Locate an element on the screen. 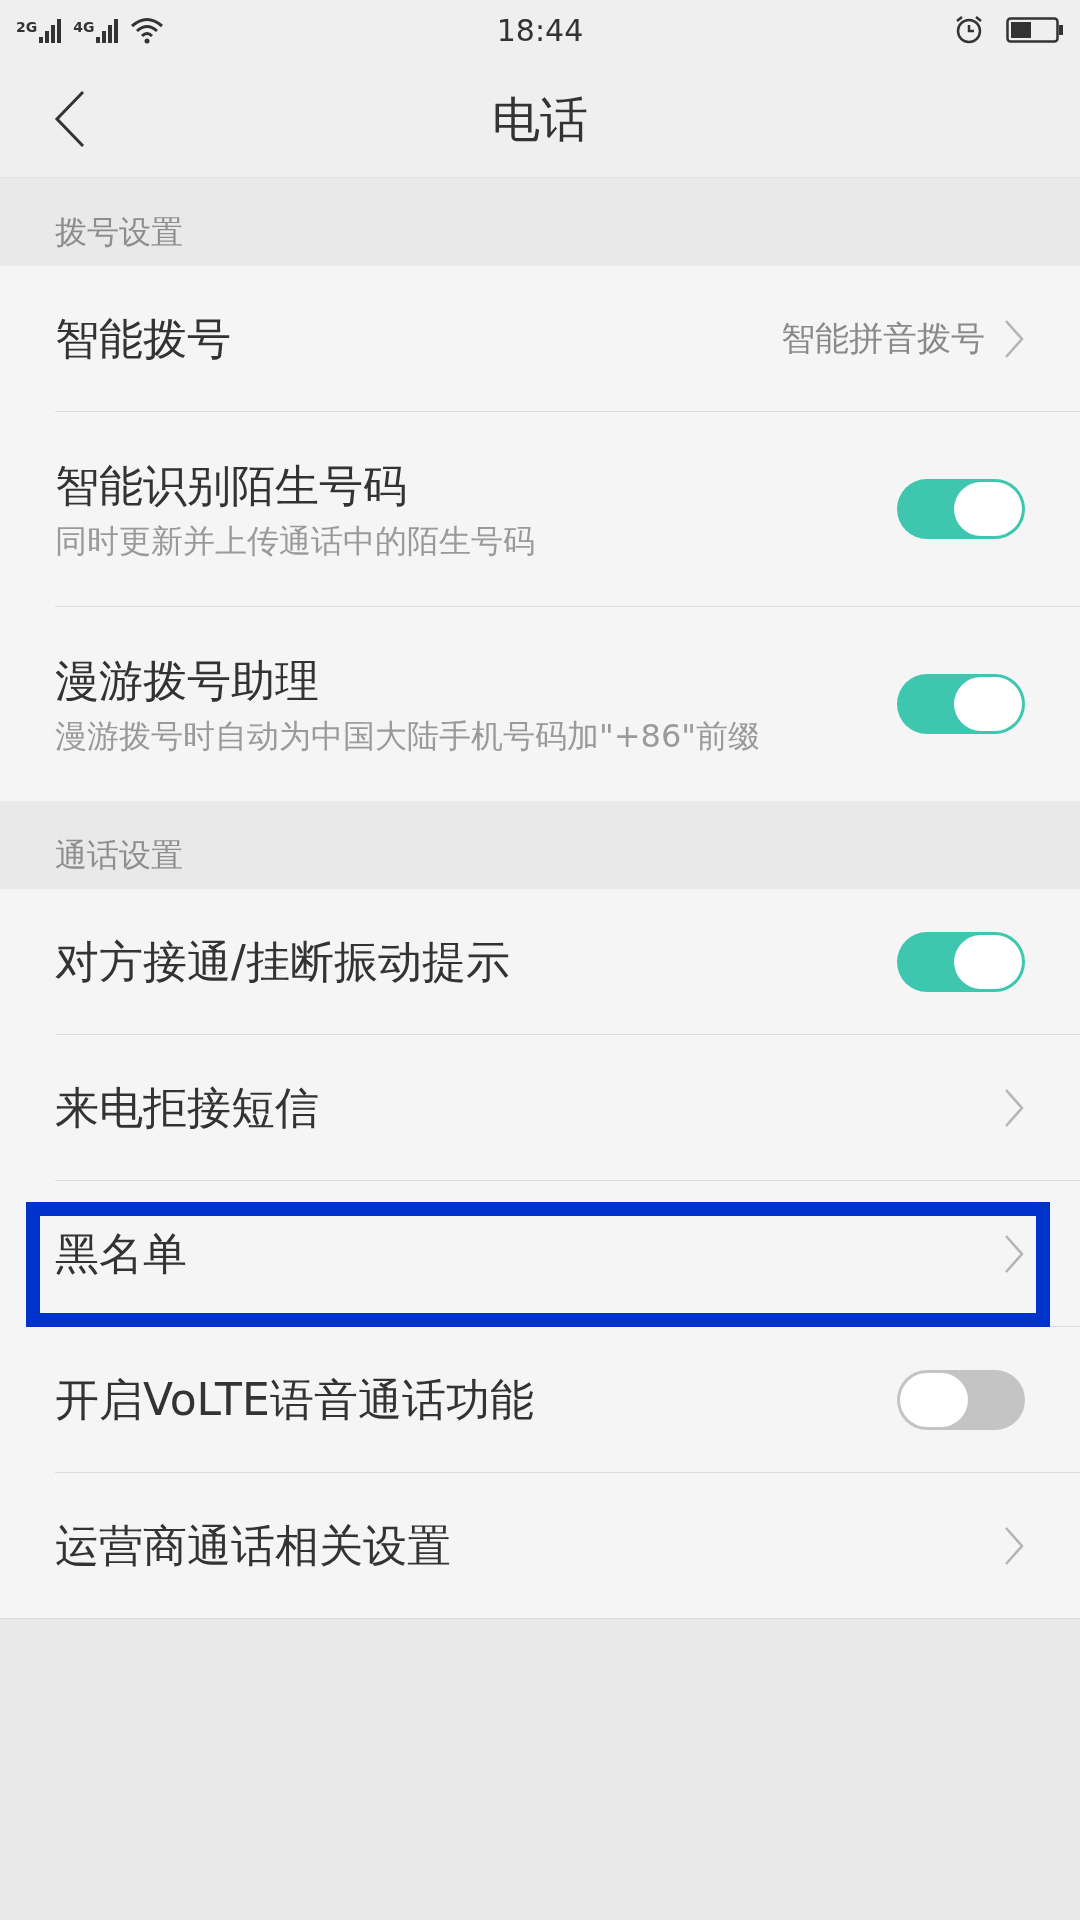 This screenshot has height=1920, width=1080. setting-description: 同时更新并上传通话中的陌生号码 is located at coordinates (295, 540).